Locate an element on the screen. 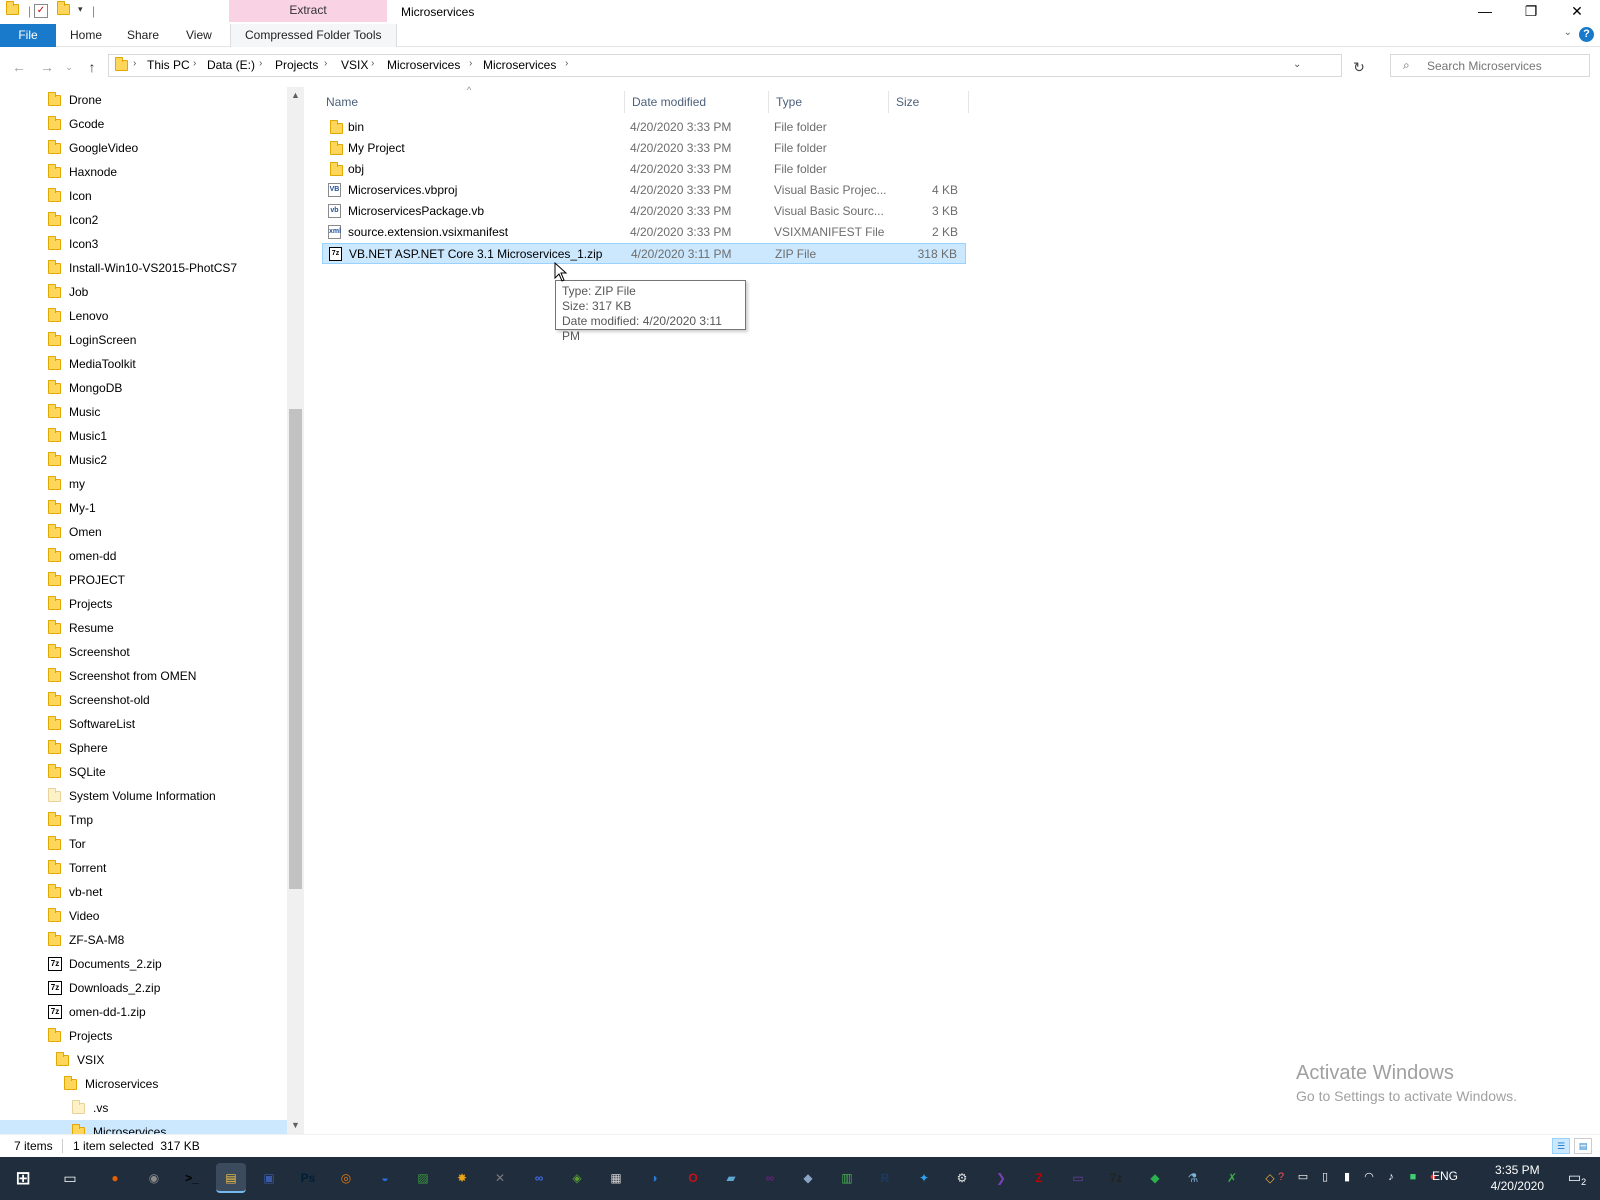 This screenshot has width=1600, height=1200. column-header-date-modified: Date modified is located at coordinates (669, 102).